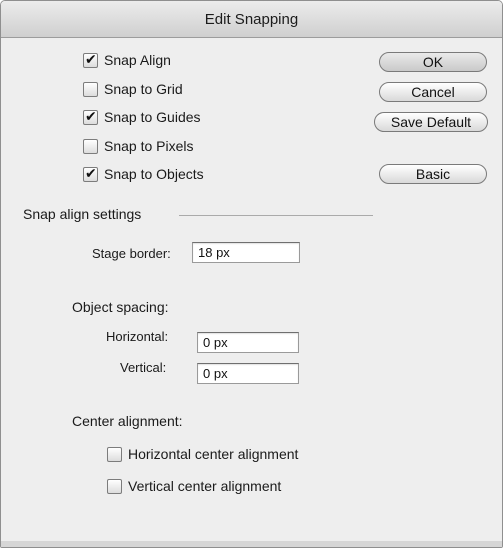  I want to click on bottom-edge, so click(251, 544).